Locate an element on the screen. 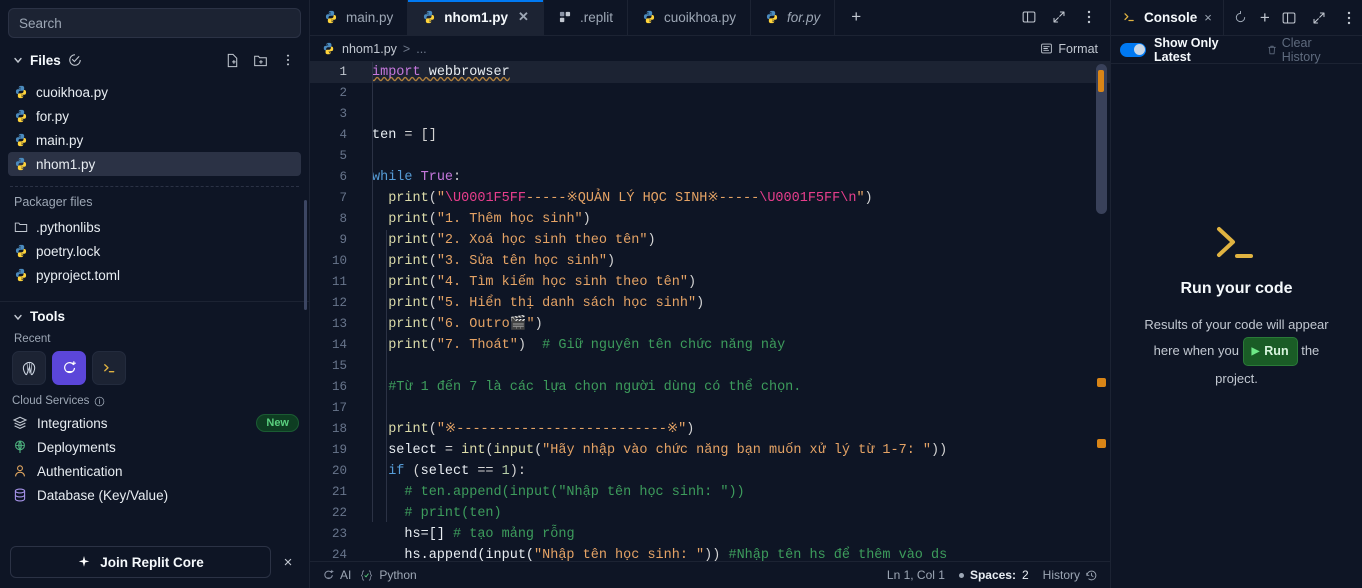 The width and height of the screenshot is (1362, 588). code-line: 13 print("6. Outro🎬") is located at coordinates (710, 324).